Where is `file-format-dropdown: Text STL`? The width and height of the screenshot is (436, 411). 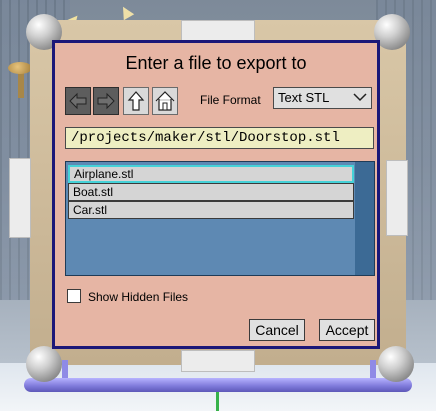
file-format-dropdown: Text STL is located at coordinates (322, 98).